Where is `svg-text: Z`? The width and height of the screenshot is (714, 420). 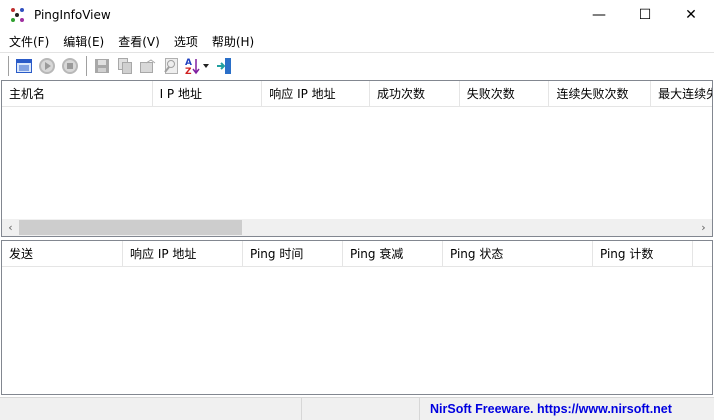
svg-text: Z is located at coordinates (188, 71).